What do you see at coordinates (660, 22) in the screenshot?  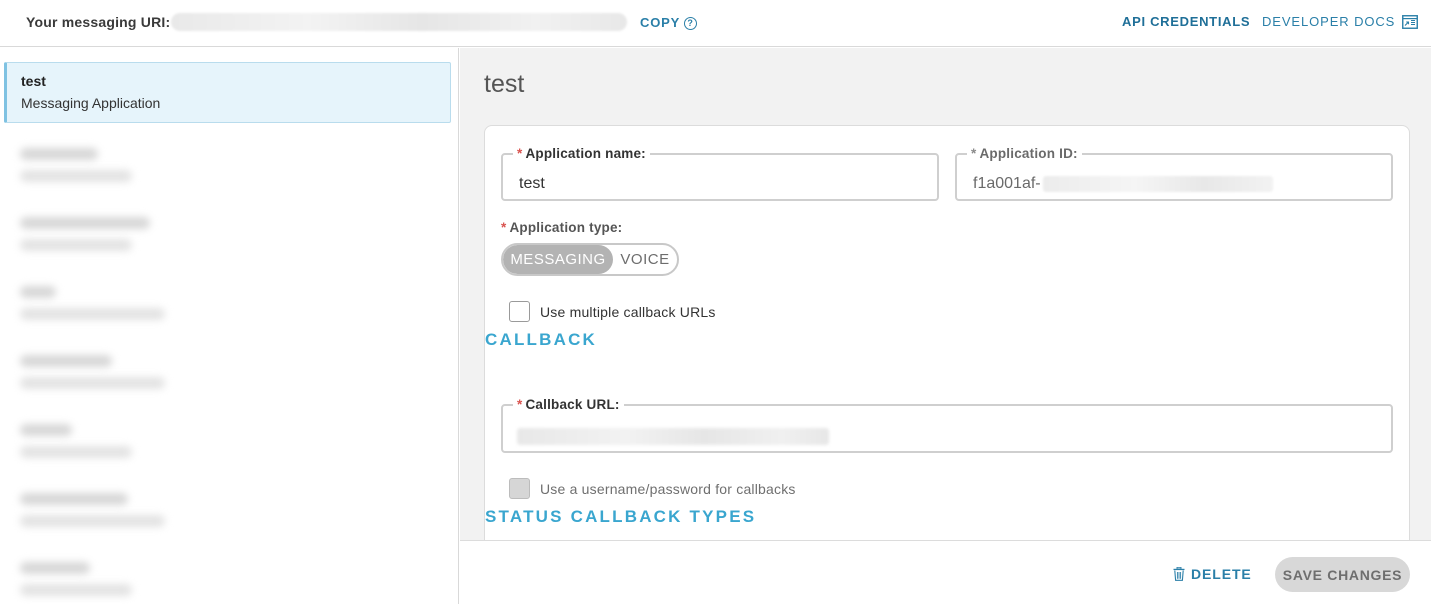 I see `copy-label: COPY` at bounding box center [660, 22].